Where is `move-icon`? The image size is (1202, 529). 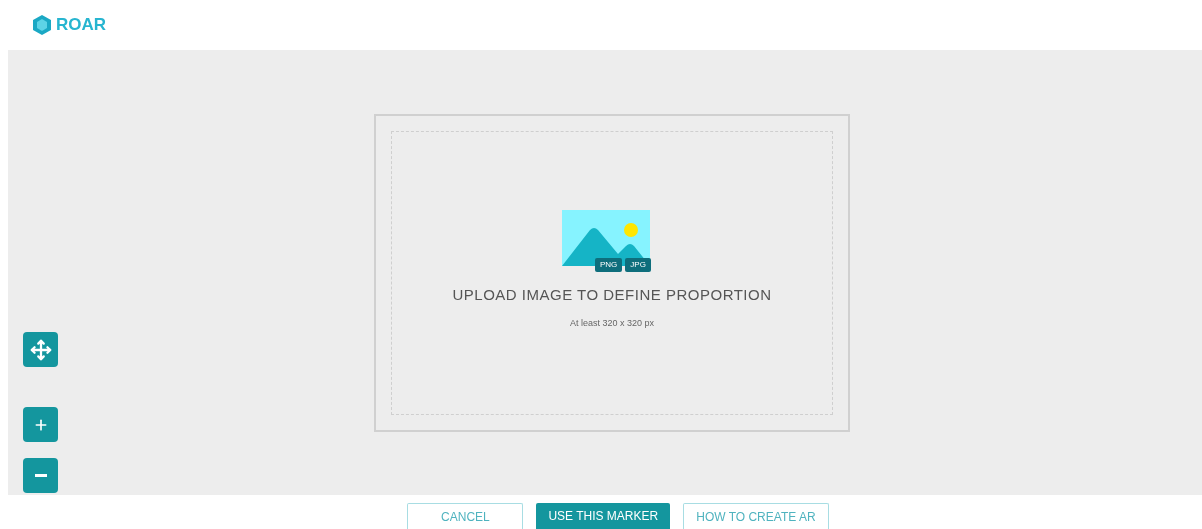
move-icon is located at coordinates (40, 349).